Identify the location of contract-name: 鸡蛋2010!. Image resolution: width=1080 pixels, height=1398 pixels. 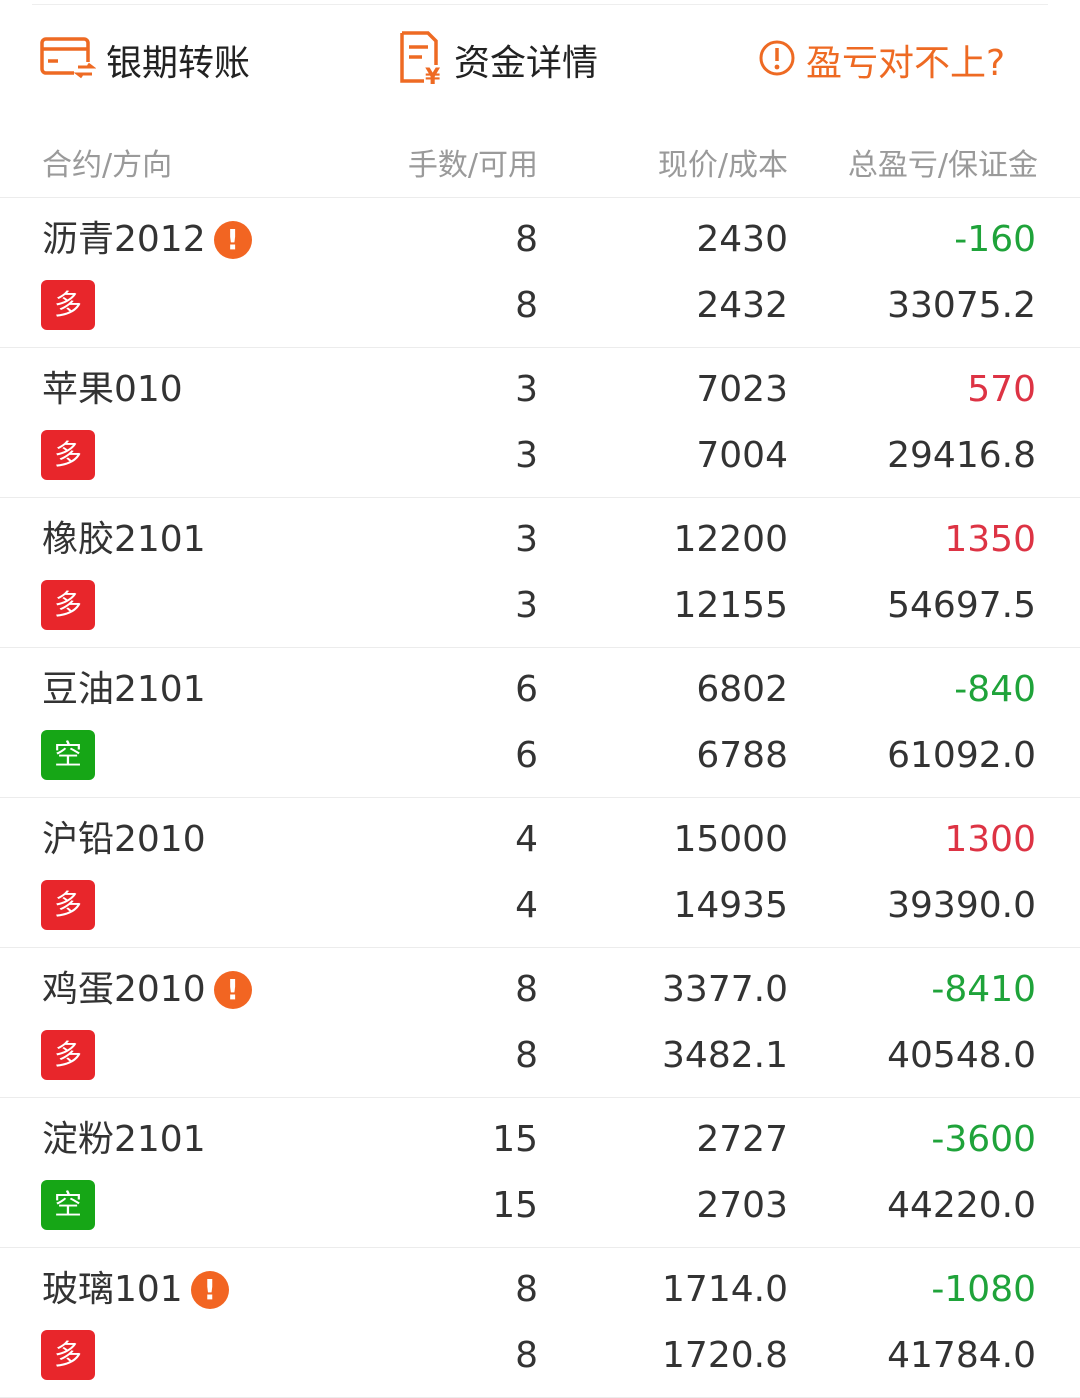
(147, 990).